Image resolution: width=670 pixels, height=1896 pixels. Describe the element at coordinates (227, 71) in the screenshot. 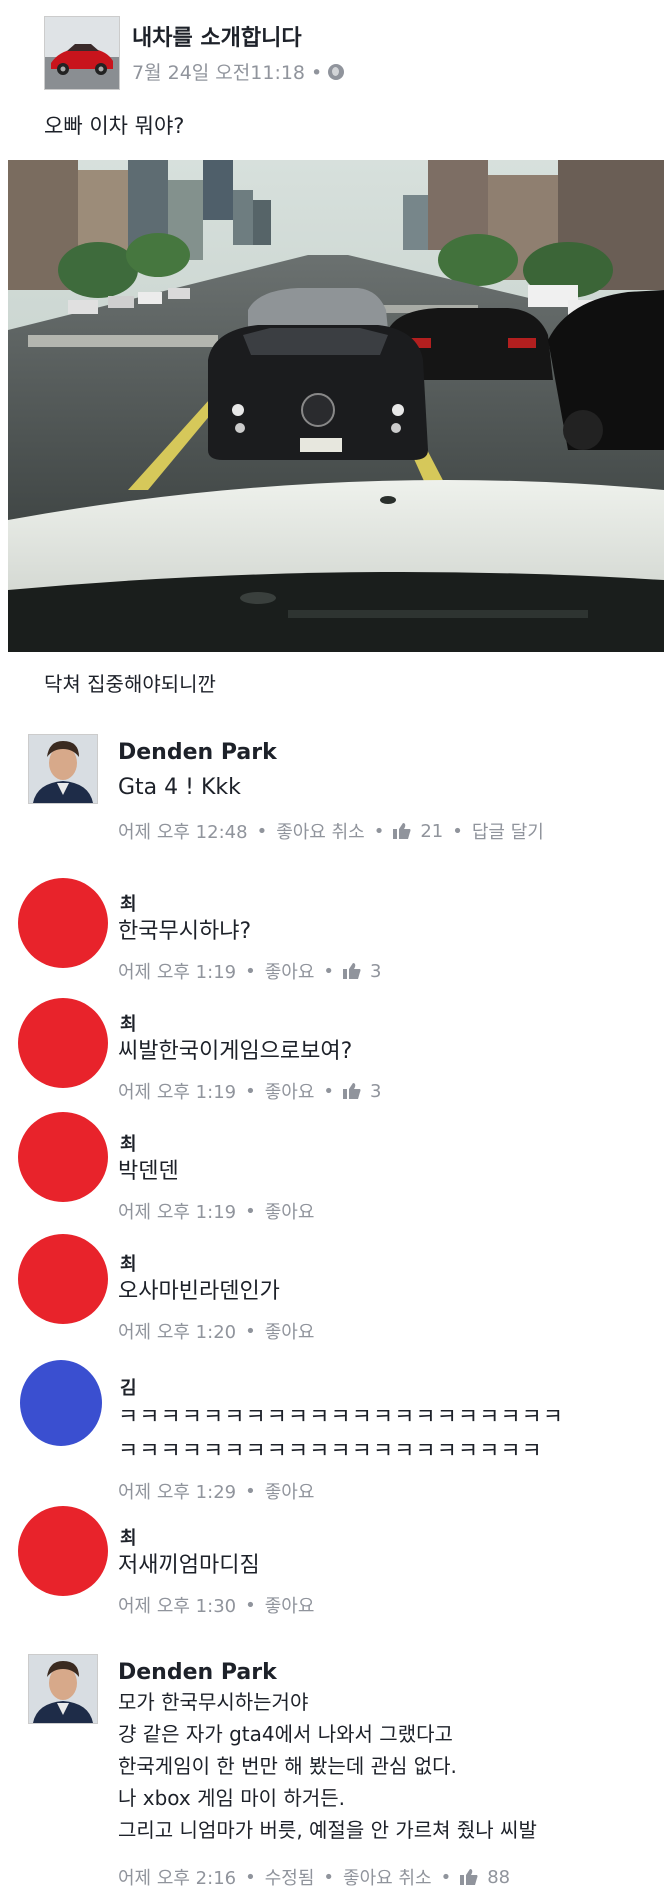

I see `post-time-text: 7월 24일 오전11:18 •` at that location.